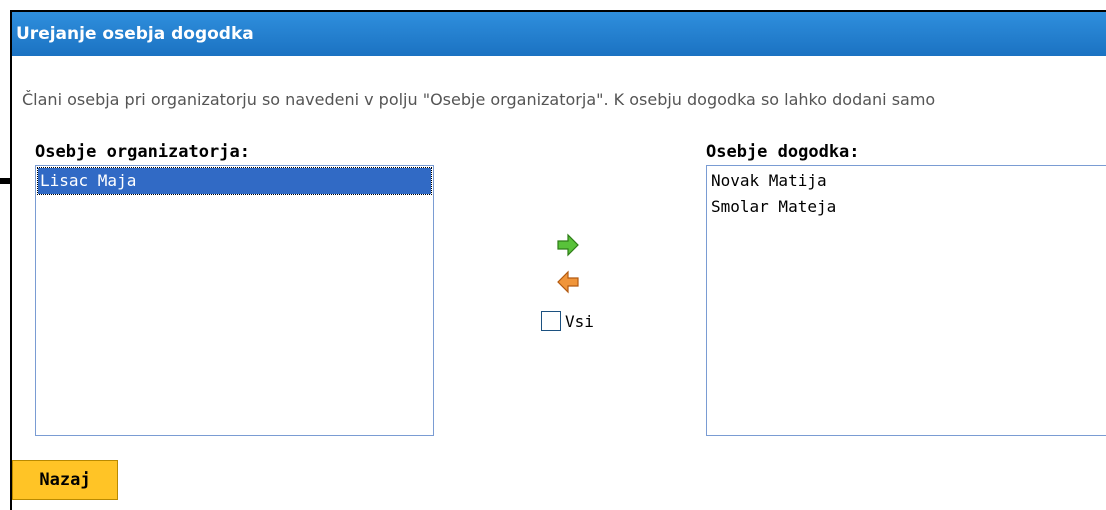 The width and height of the screenshot is (1106, 510). Describe the element at coordinates (568, 245) in the screenshot. I see `add-arrow-button` at that location.